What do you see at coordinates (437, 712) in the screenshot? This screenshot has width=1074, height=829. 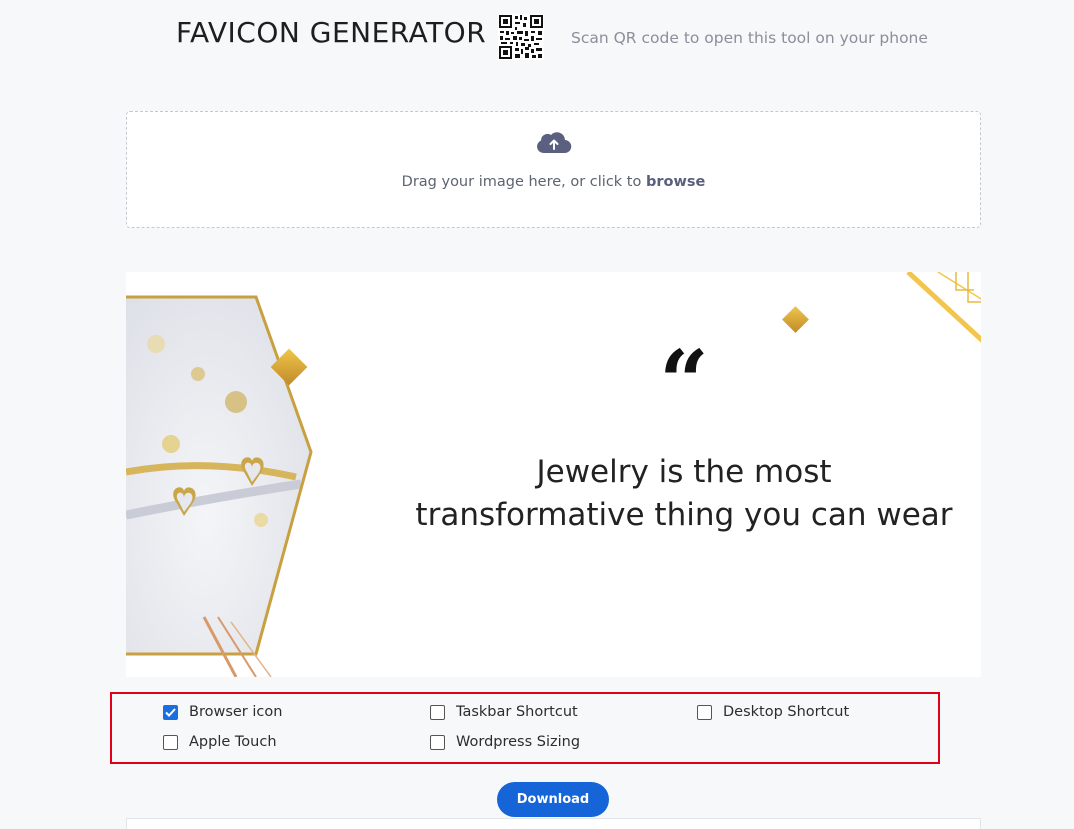 I see `checkbox-taskbar-shortcut` at bounding box center [437, 712].